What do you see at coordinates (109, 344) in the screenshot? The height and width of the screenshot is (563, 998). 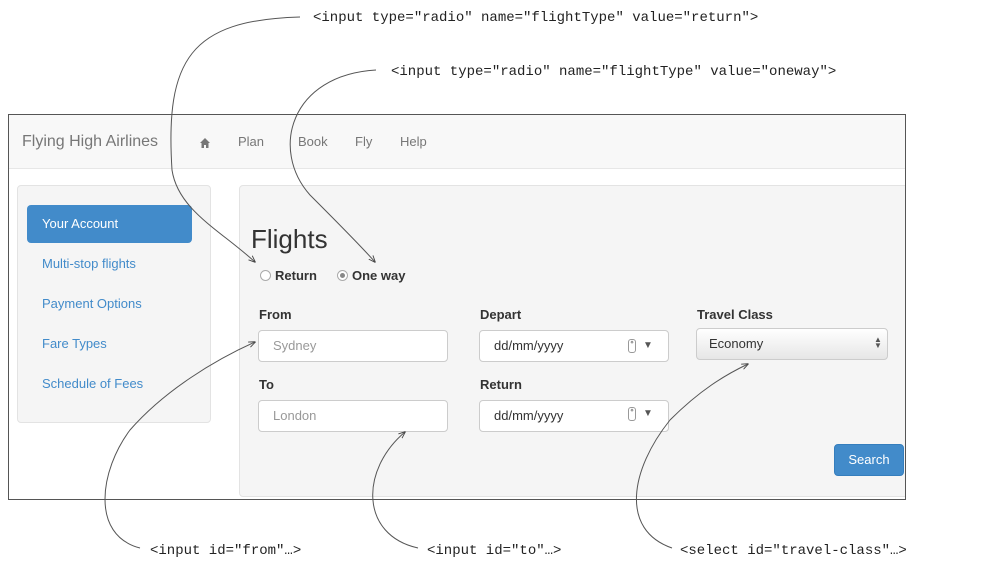 I see `sidebar-item-fare-types: Fare Types` at bounding box center [109, 344].